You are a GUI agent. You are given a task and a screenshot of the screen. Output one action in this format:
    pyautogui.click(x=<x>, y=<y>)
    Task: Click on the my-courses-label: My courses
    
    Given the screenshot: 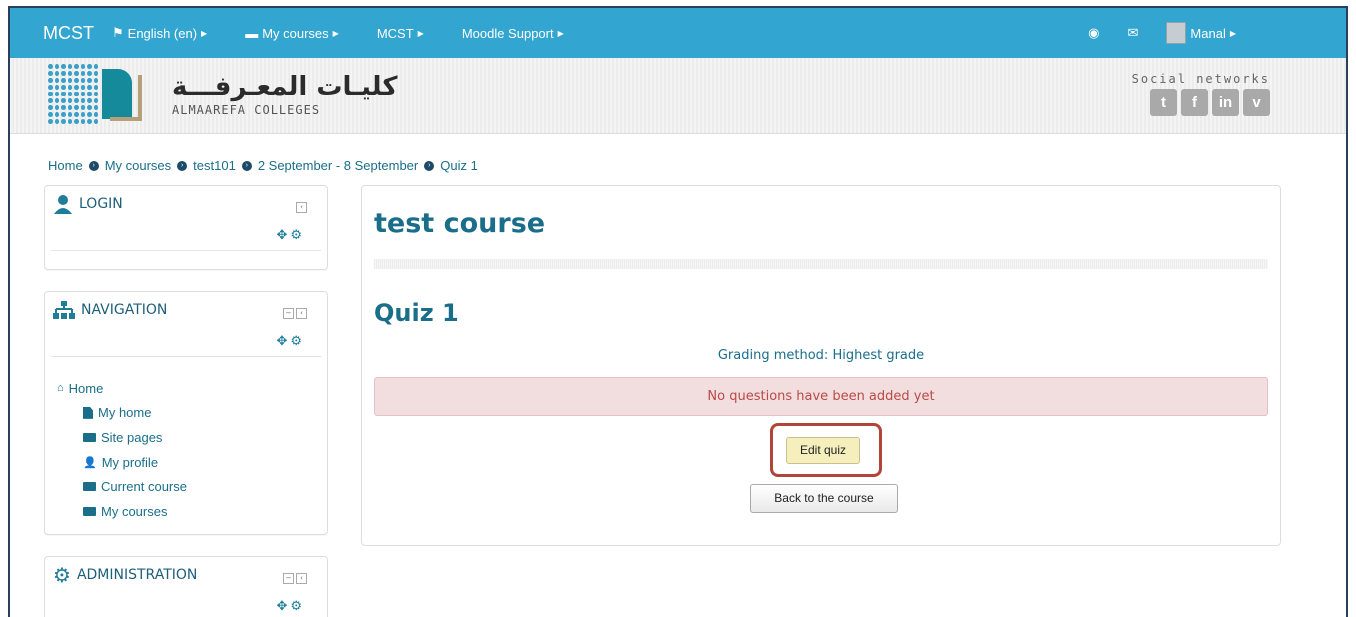 What is the action you would take?
    pyautogui.click(x=295, y=33)
    